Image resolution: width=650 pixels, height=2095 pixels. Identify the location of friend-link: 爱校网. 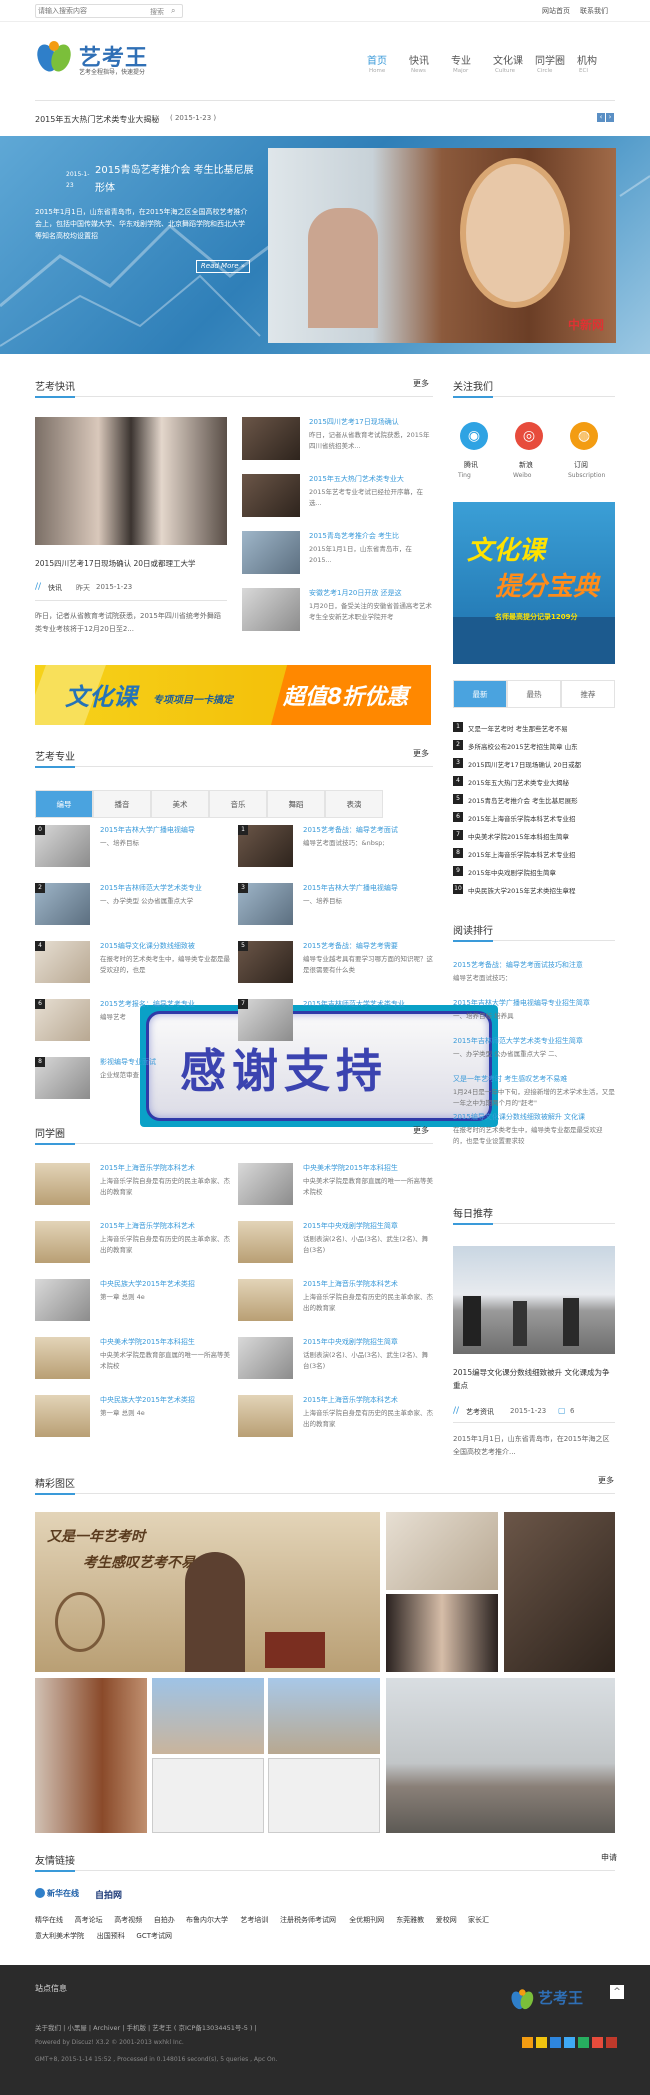
(446, 1920).